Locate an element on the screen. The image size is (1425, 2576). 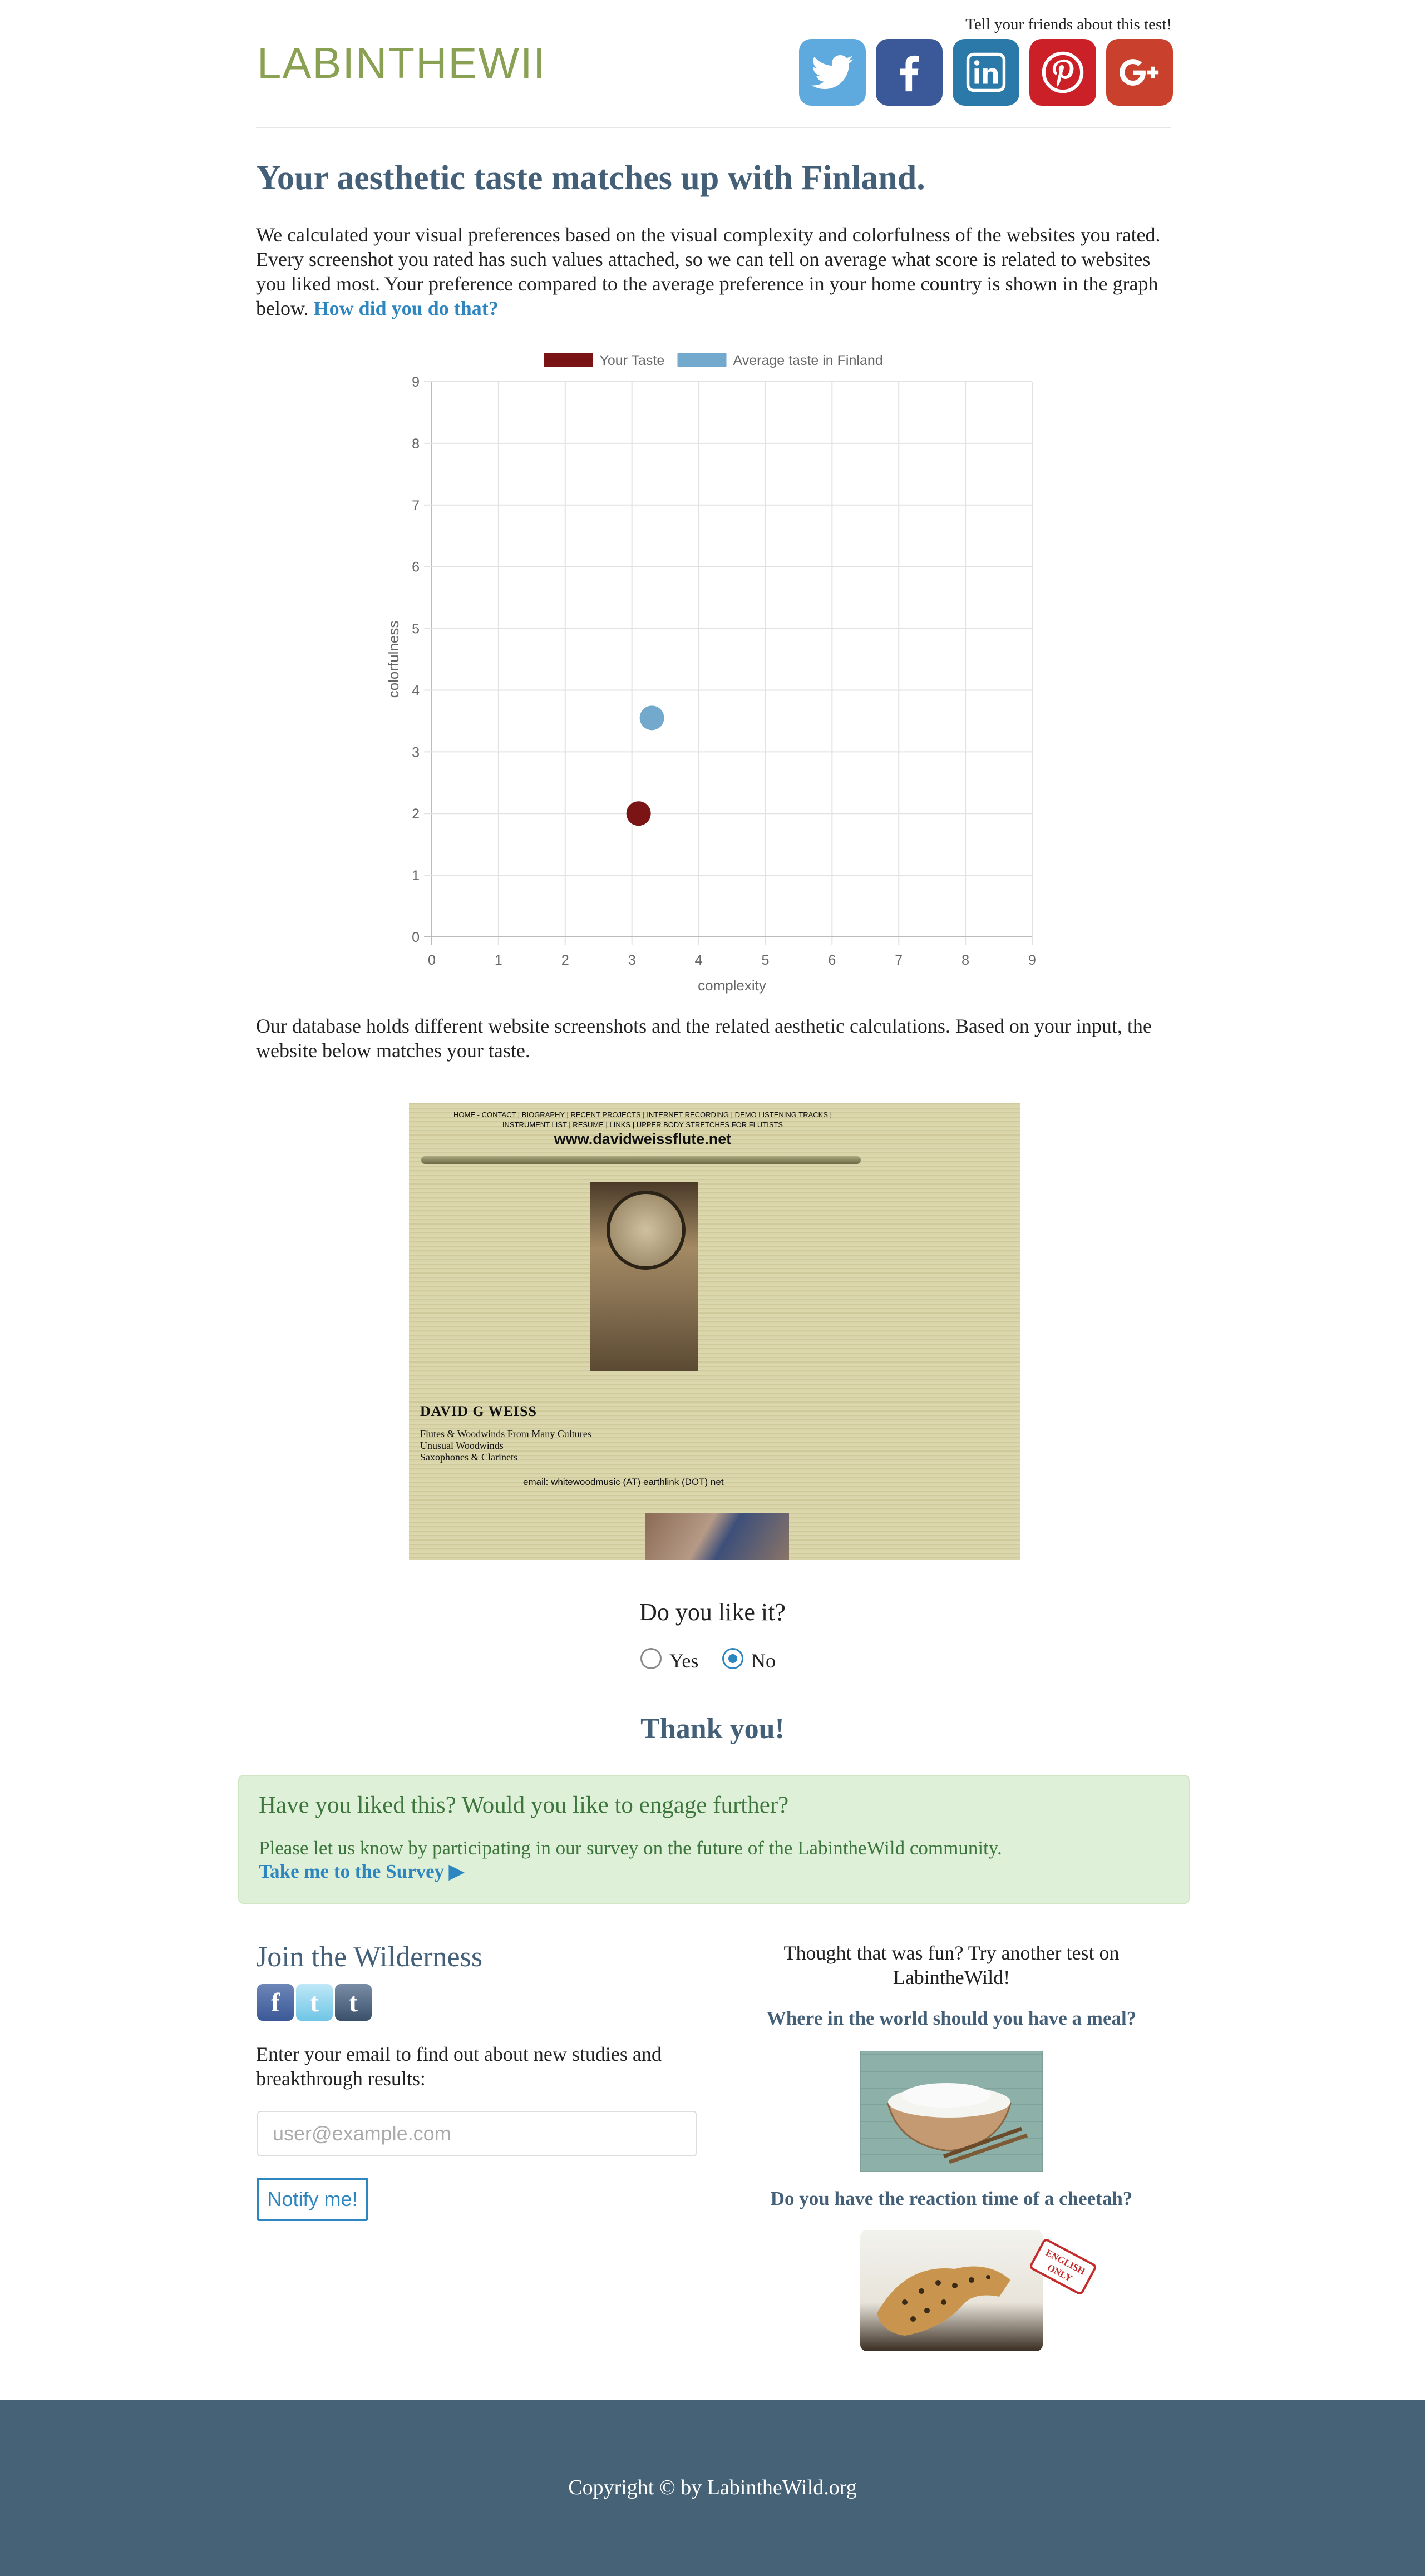
clock-icon is located at coordinates (646, 1231).